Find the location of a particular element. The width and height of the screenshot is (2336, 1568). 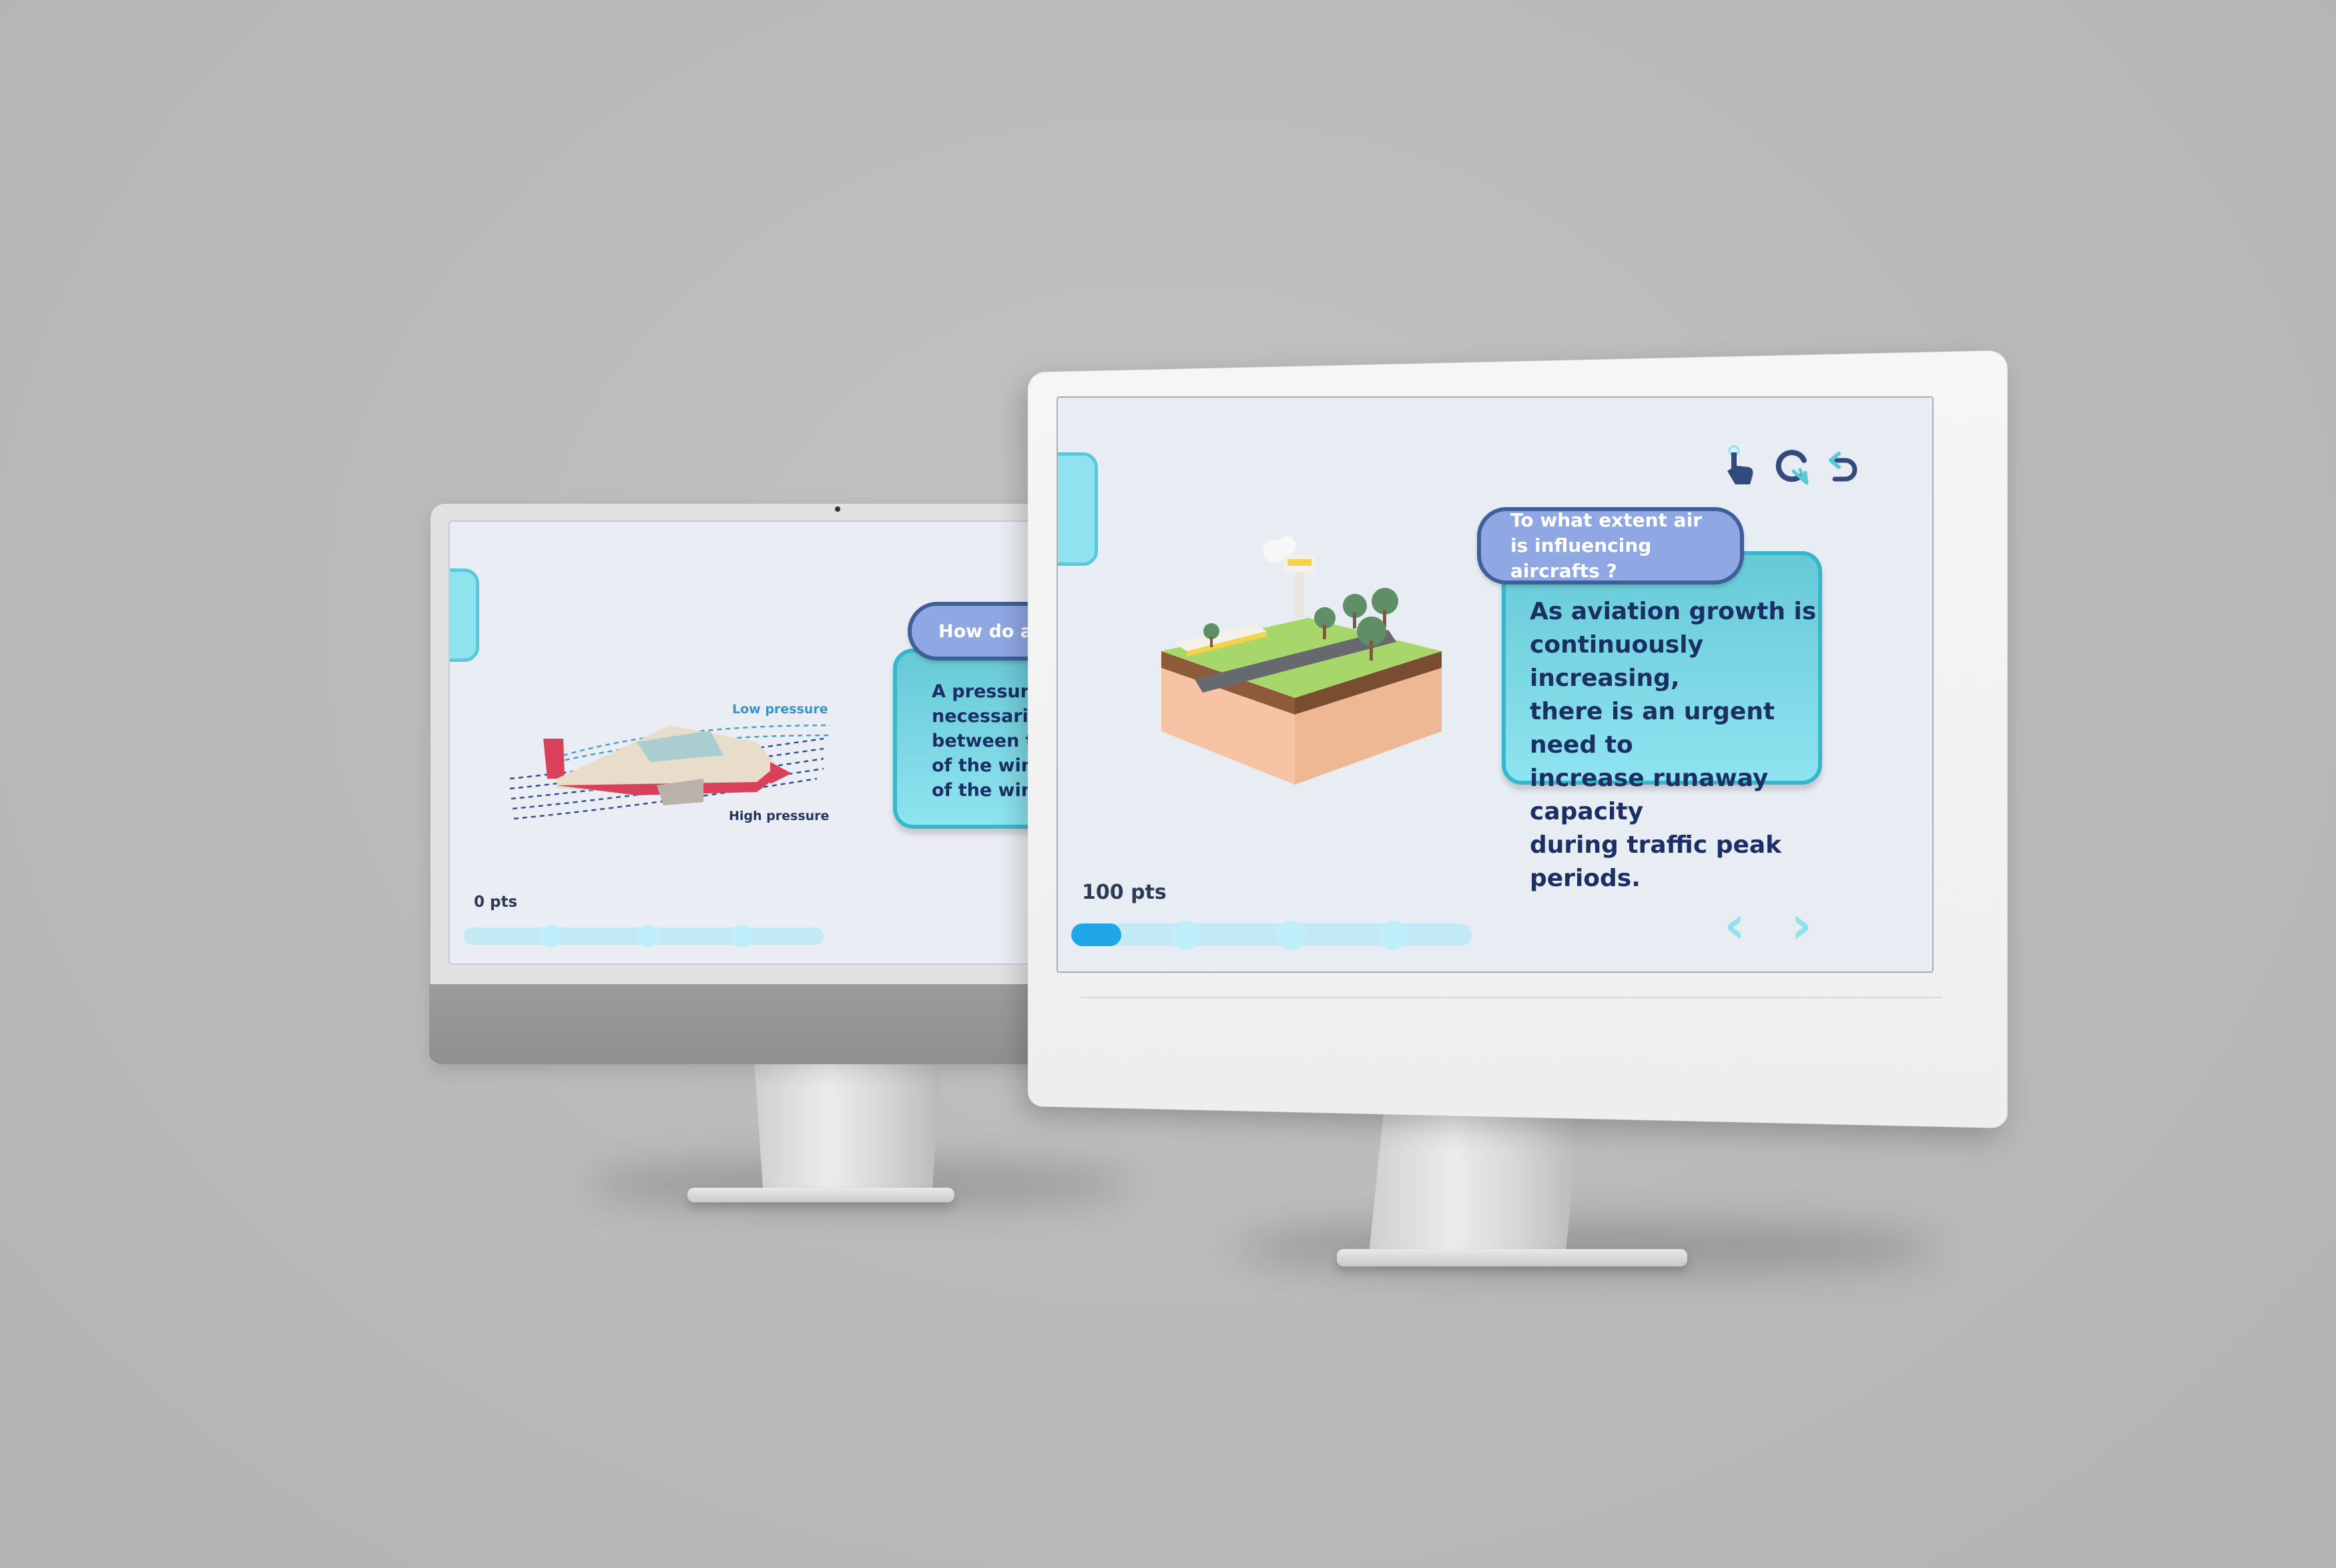

left-monitor-camera is located at coordinates (837, 509).